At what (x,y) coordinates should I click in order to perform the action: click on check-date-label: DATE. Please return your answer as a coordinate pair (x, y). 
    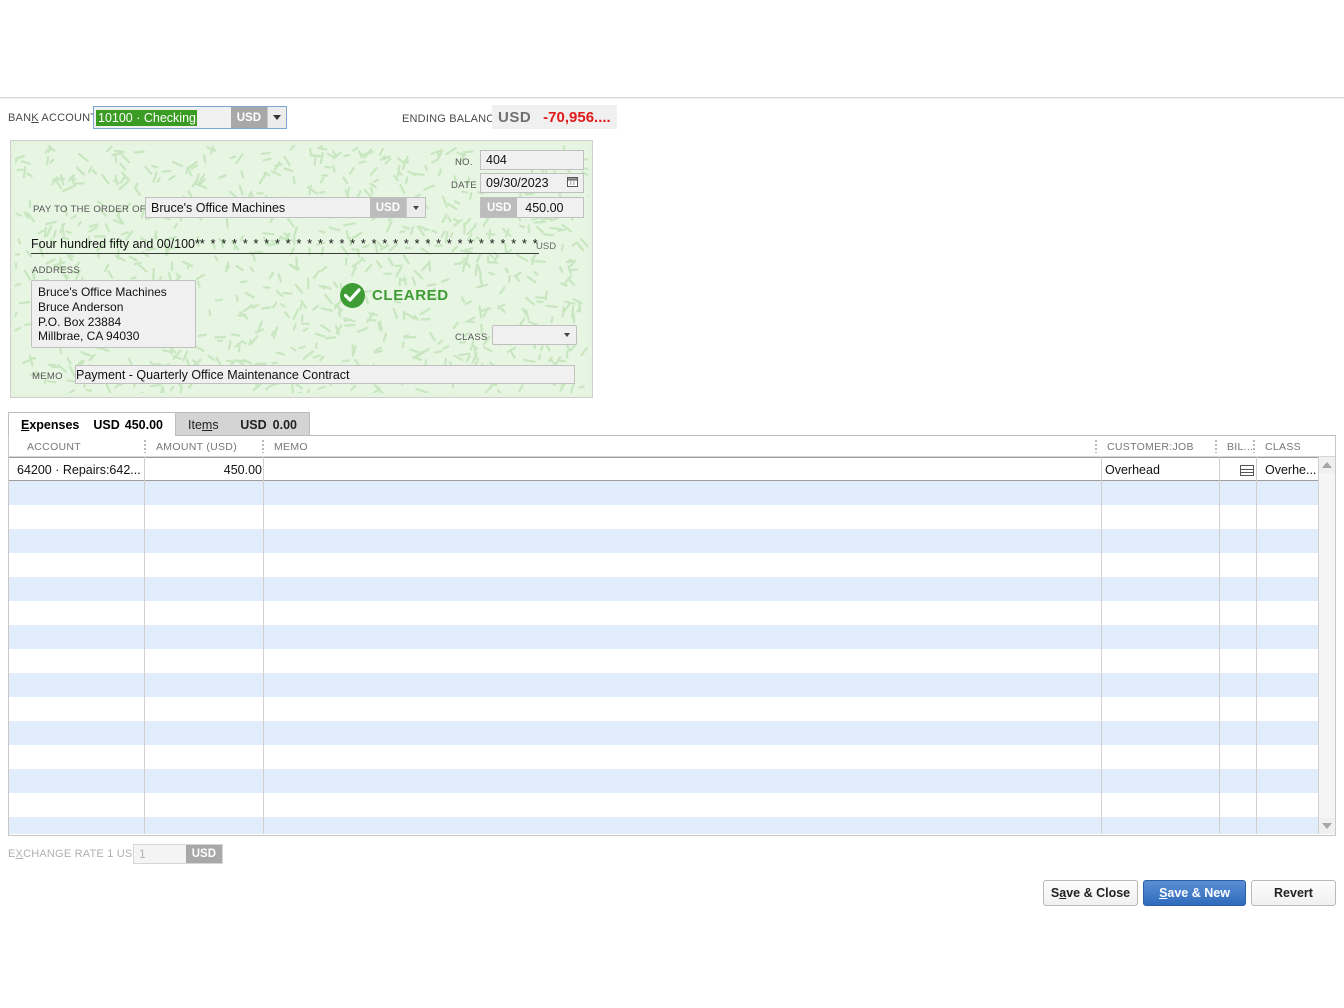
    Looking at the image, I should click on (464, 185).